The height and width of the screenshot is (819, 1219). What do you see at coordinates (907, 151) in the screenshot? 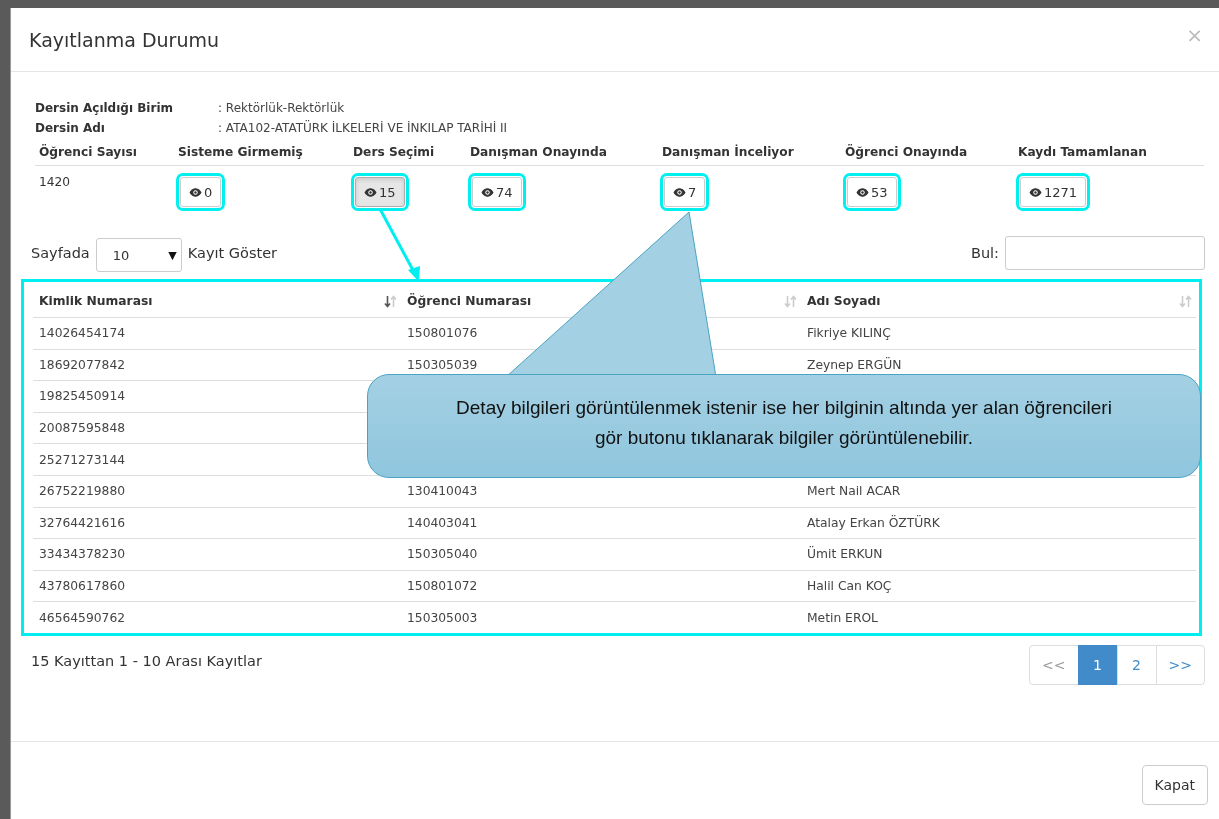
I see `column-label: Öğrenci Onayında` at bounding box center [907, 151].